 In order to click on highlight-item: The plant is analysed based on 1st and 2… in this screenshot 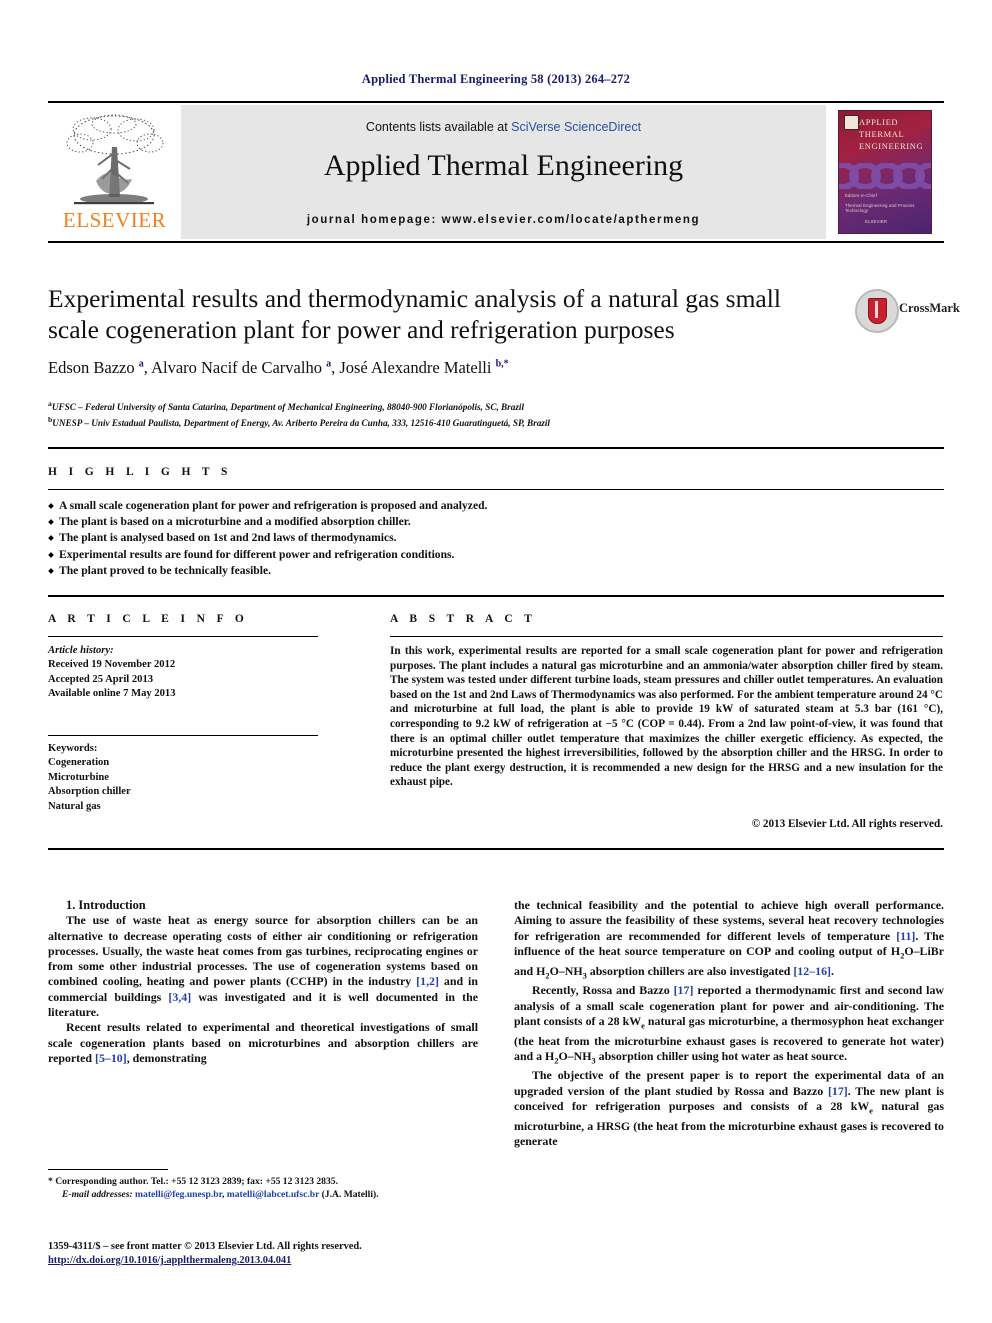, I will do `click(328, 538)`.